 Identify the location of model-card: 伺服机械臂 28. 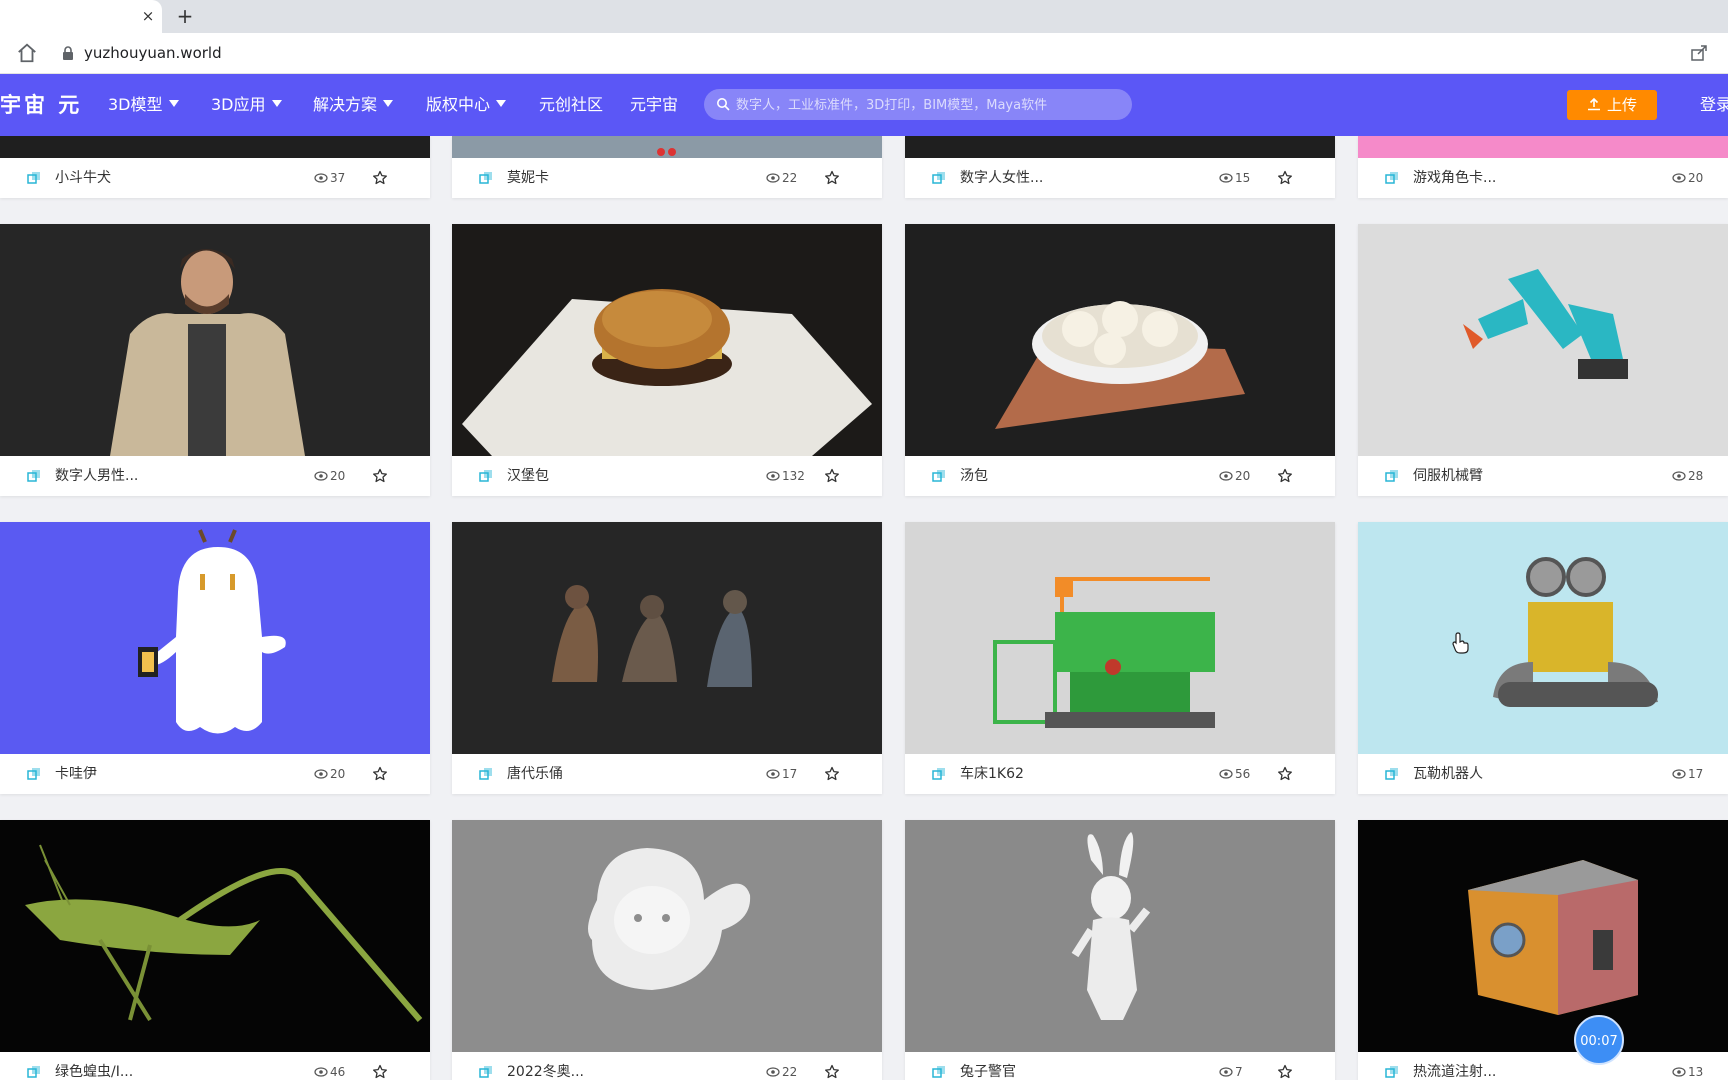
(1543, 360).